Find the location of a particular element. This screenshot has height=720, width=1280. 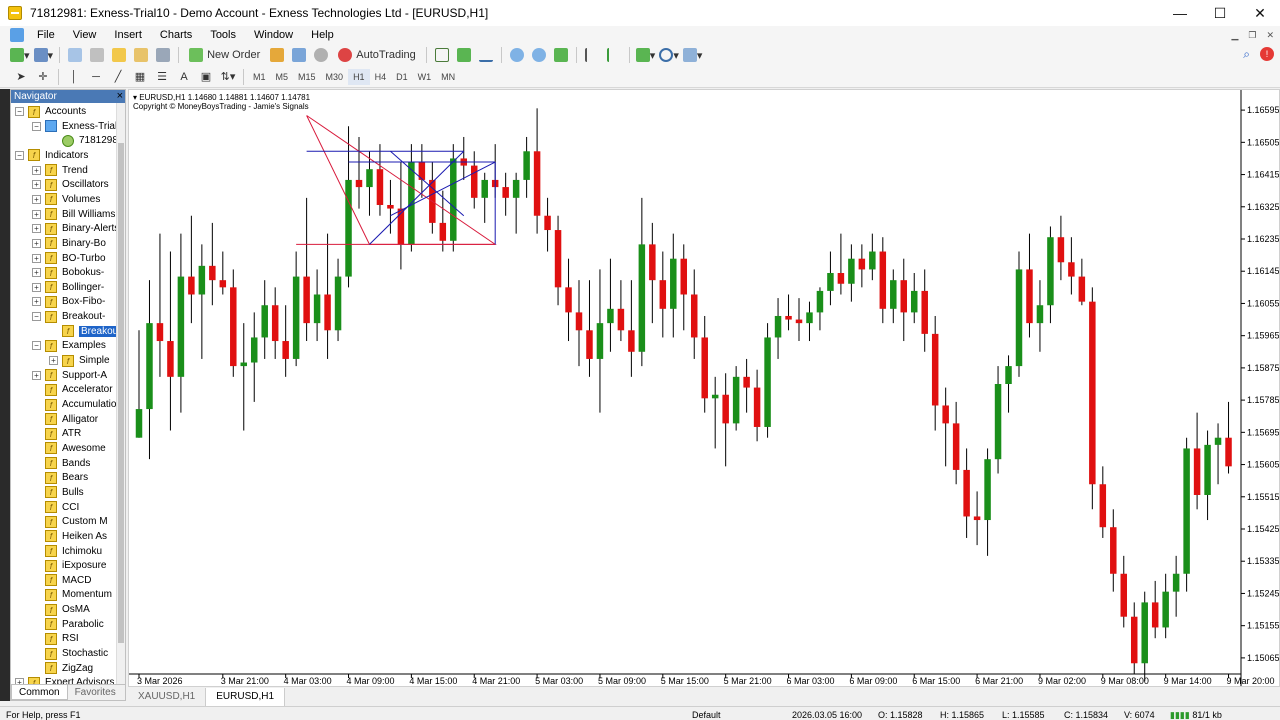

horizontal-line-button: ─ is located at coordinates (96, 77).